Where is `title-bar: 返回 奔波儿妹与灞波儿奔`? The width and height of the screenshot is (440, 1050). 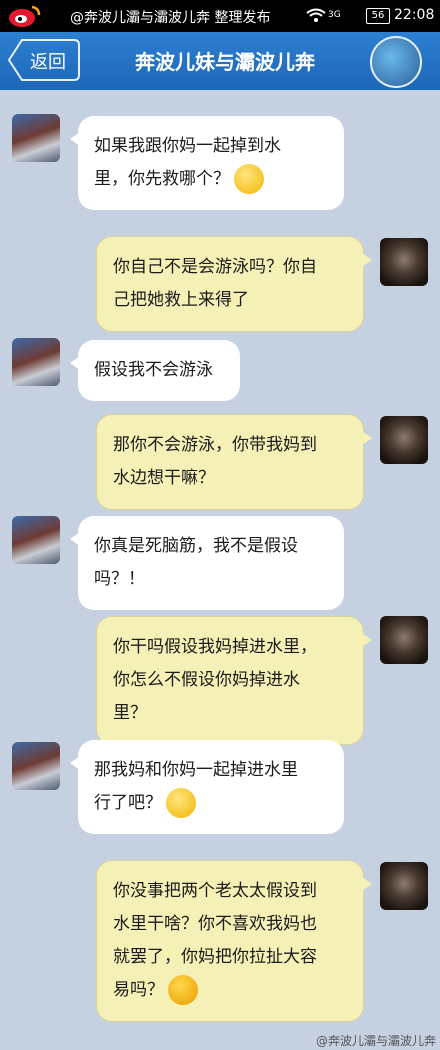
title-bar: 返回 奔波儿妹与灞波儿奔 is located at coordinates (220, 61).